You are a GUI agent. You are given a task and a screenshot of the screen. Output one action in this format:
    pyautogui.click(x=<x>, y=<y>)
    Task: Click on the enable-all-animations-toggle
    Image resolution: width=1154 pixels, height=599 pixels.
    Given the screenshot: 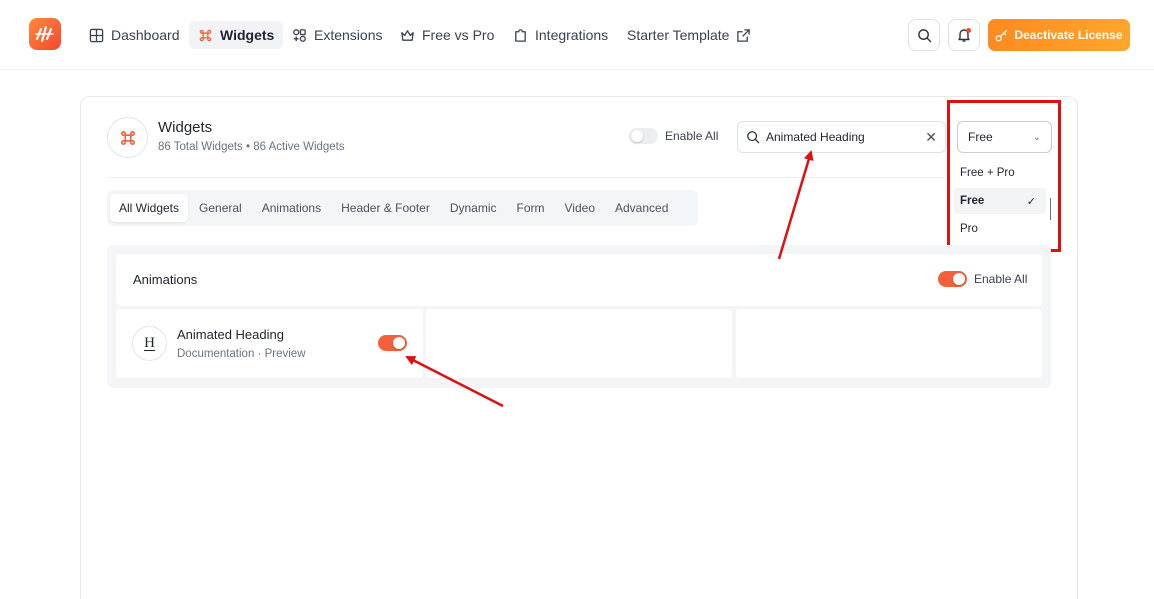 What is the action you would take?
    pyautogui.click(x=952, y=279)
    